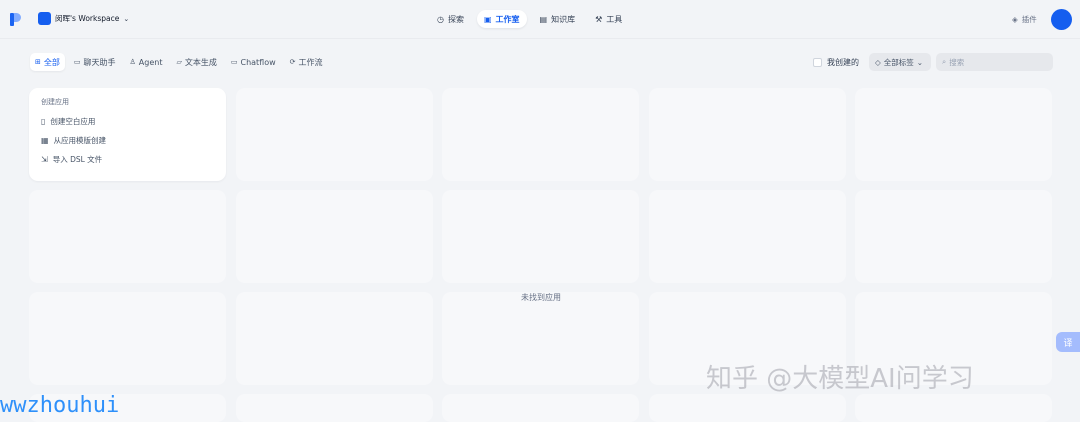 This screenshot has width=1080, height=422. I want to click on grid-icon: ⊞, so click(38, 62).